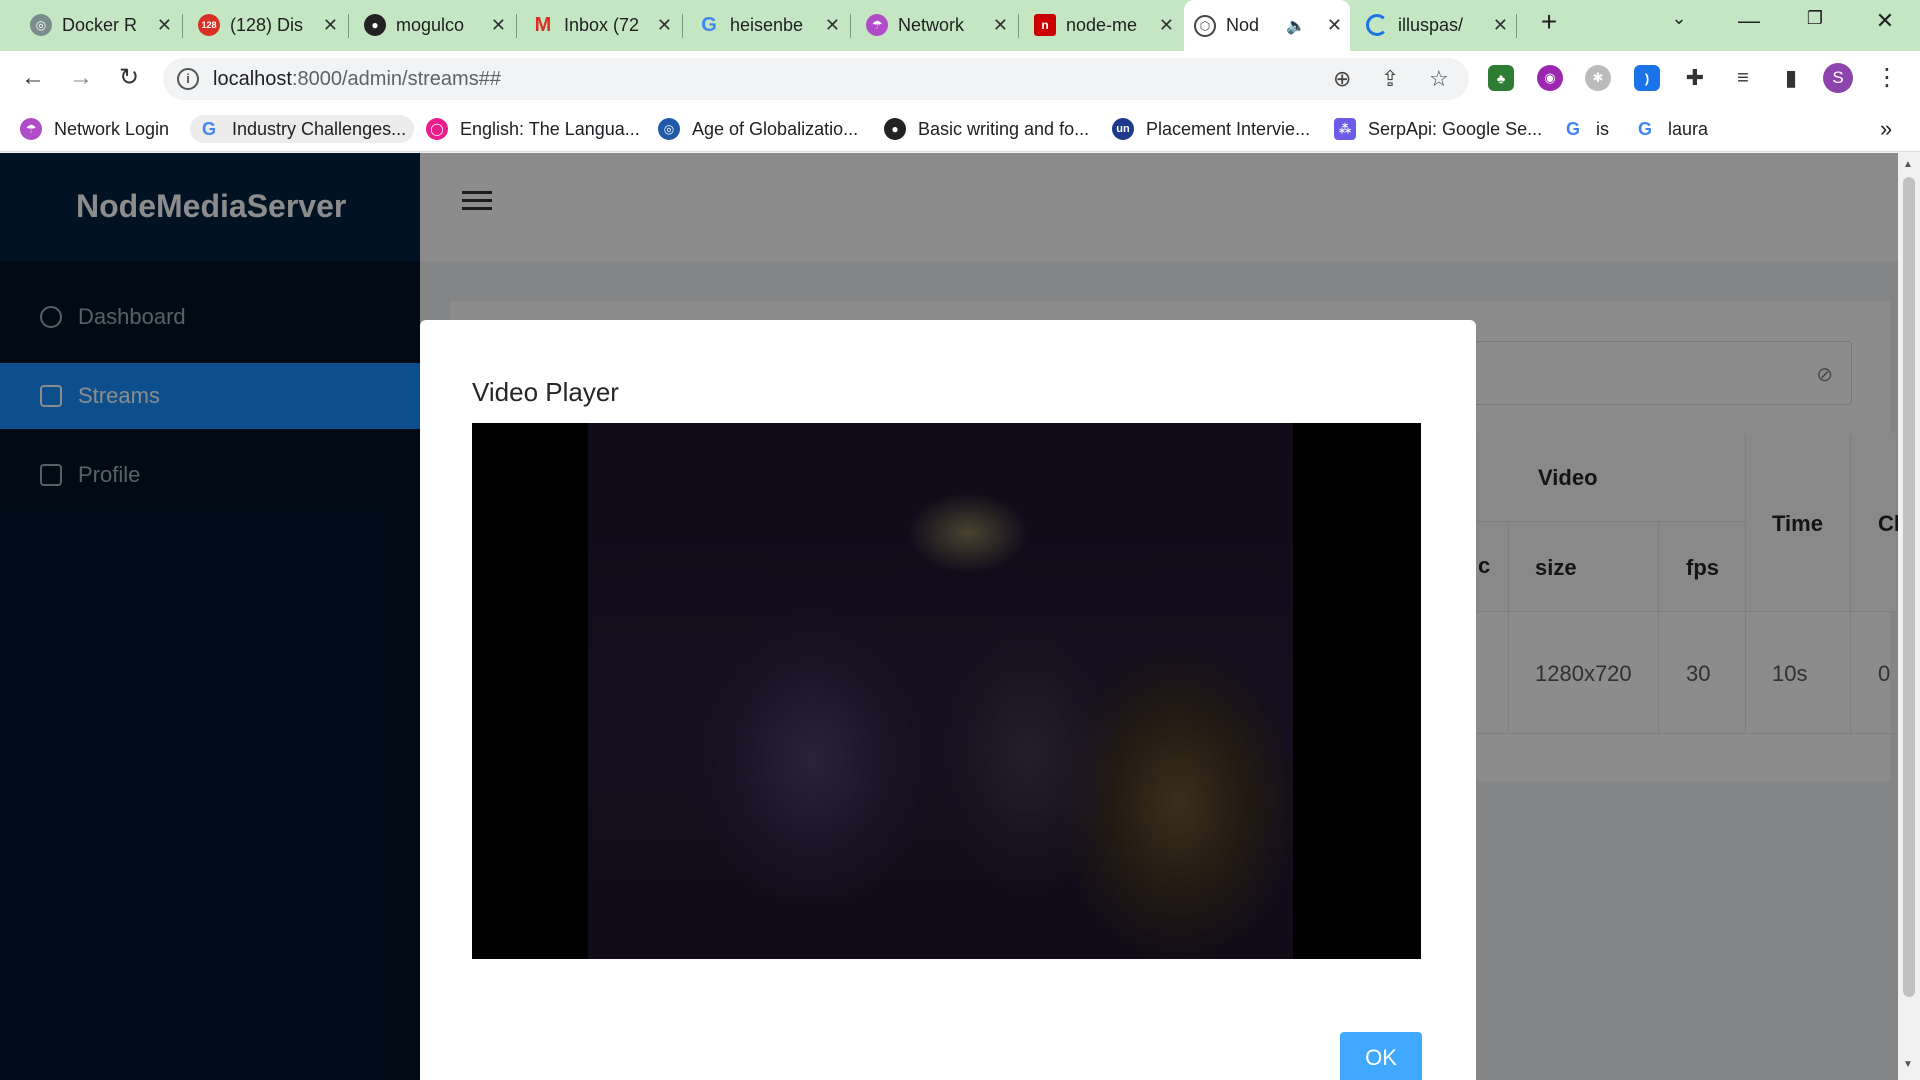  What do you see at coordinates (1123, 129) in the screenshot?
I see `unstop-icon: un` at bounding box center [1123, 129].